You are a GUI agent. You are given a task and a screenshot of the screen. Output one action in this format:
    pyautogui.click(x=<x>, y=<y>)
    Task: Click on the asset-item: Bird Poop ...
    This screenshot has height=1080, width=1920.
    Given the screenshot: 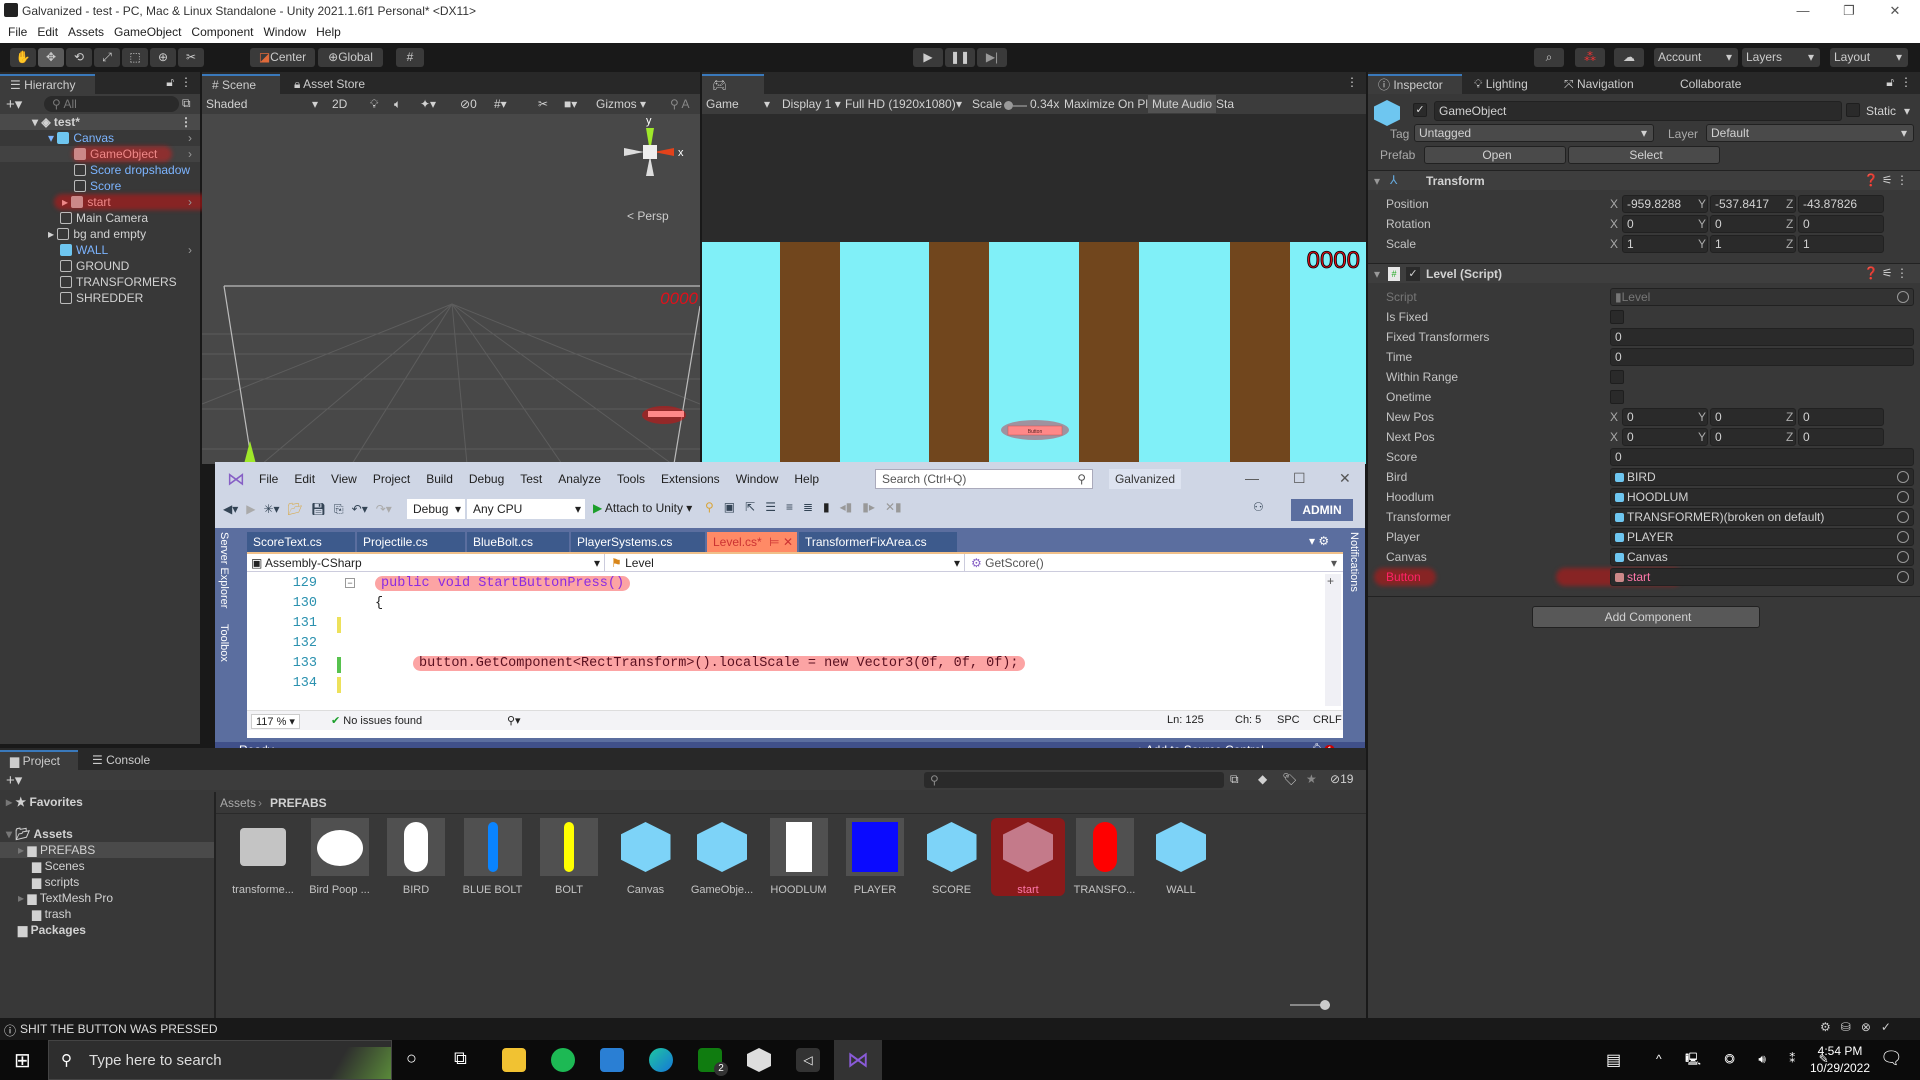 What is the action you would take?
    pyautogui.click(x=340, y=857)
    